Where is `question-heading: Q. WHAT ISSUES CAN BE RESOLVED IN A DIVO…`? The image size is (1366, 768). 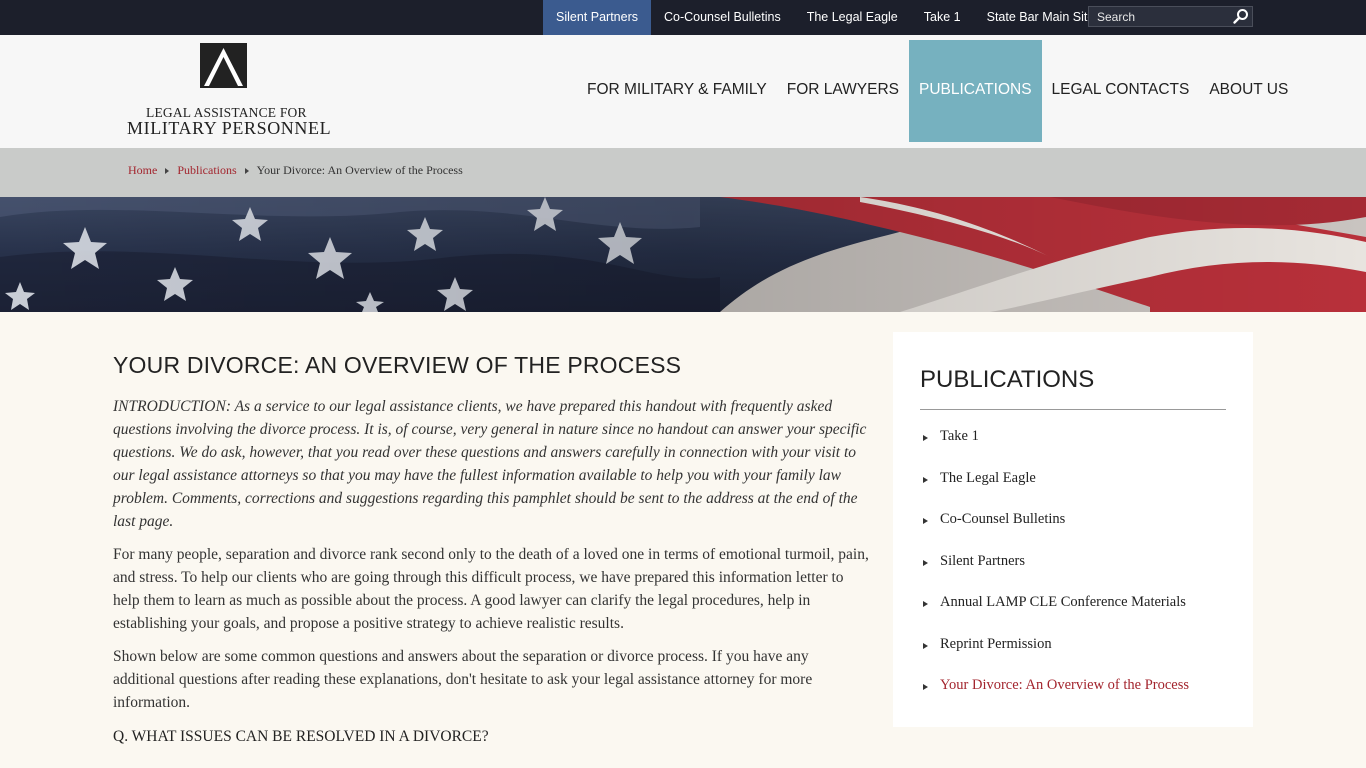 question-heading: Q. WHAT ISSUES CAN BE RESOLVED IN A DIVO… is located at coordinates (301, 736).